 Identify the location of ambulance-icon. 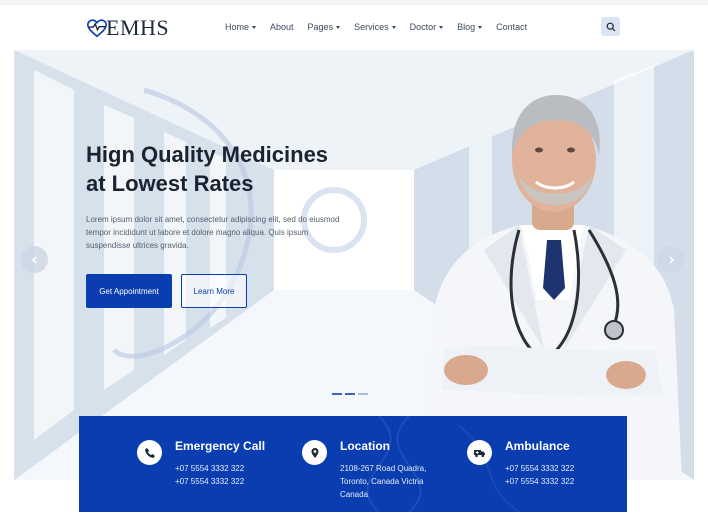
(479, 452).